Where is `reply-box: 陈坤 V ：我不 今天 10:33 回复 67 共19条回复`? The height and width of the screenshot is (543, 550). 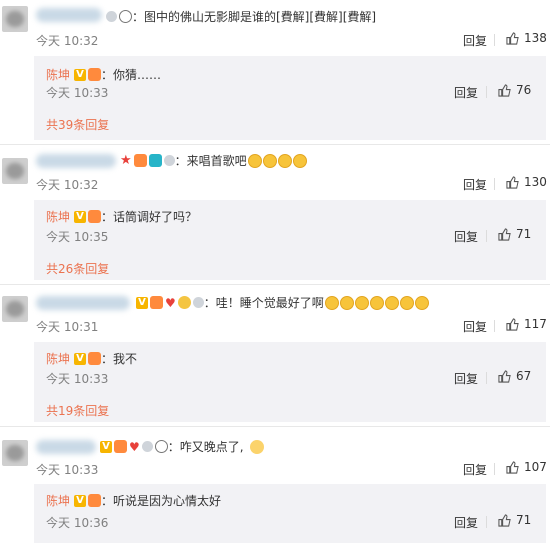 reply-box: 陈坤 V ：我不 今天 10:33 回复 67 共19条回复 is located at coordinates (290, 382).